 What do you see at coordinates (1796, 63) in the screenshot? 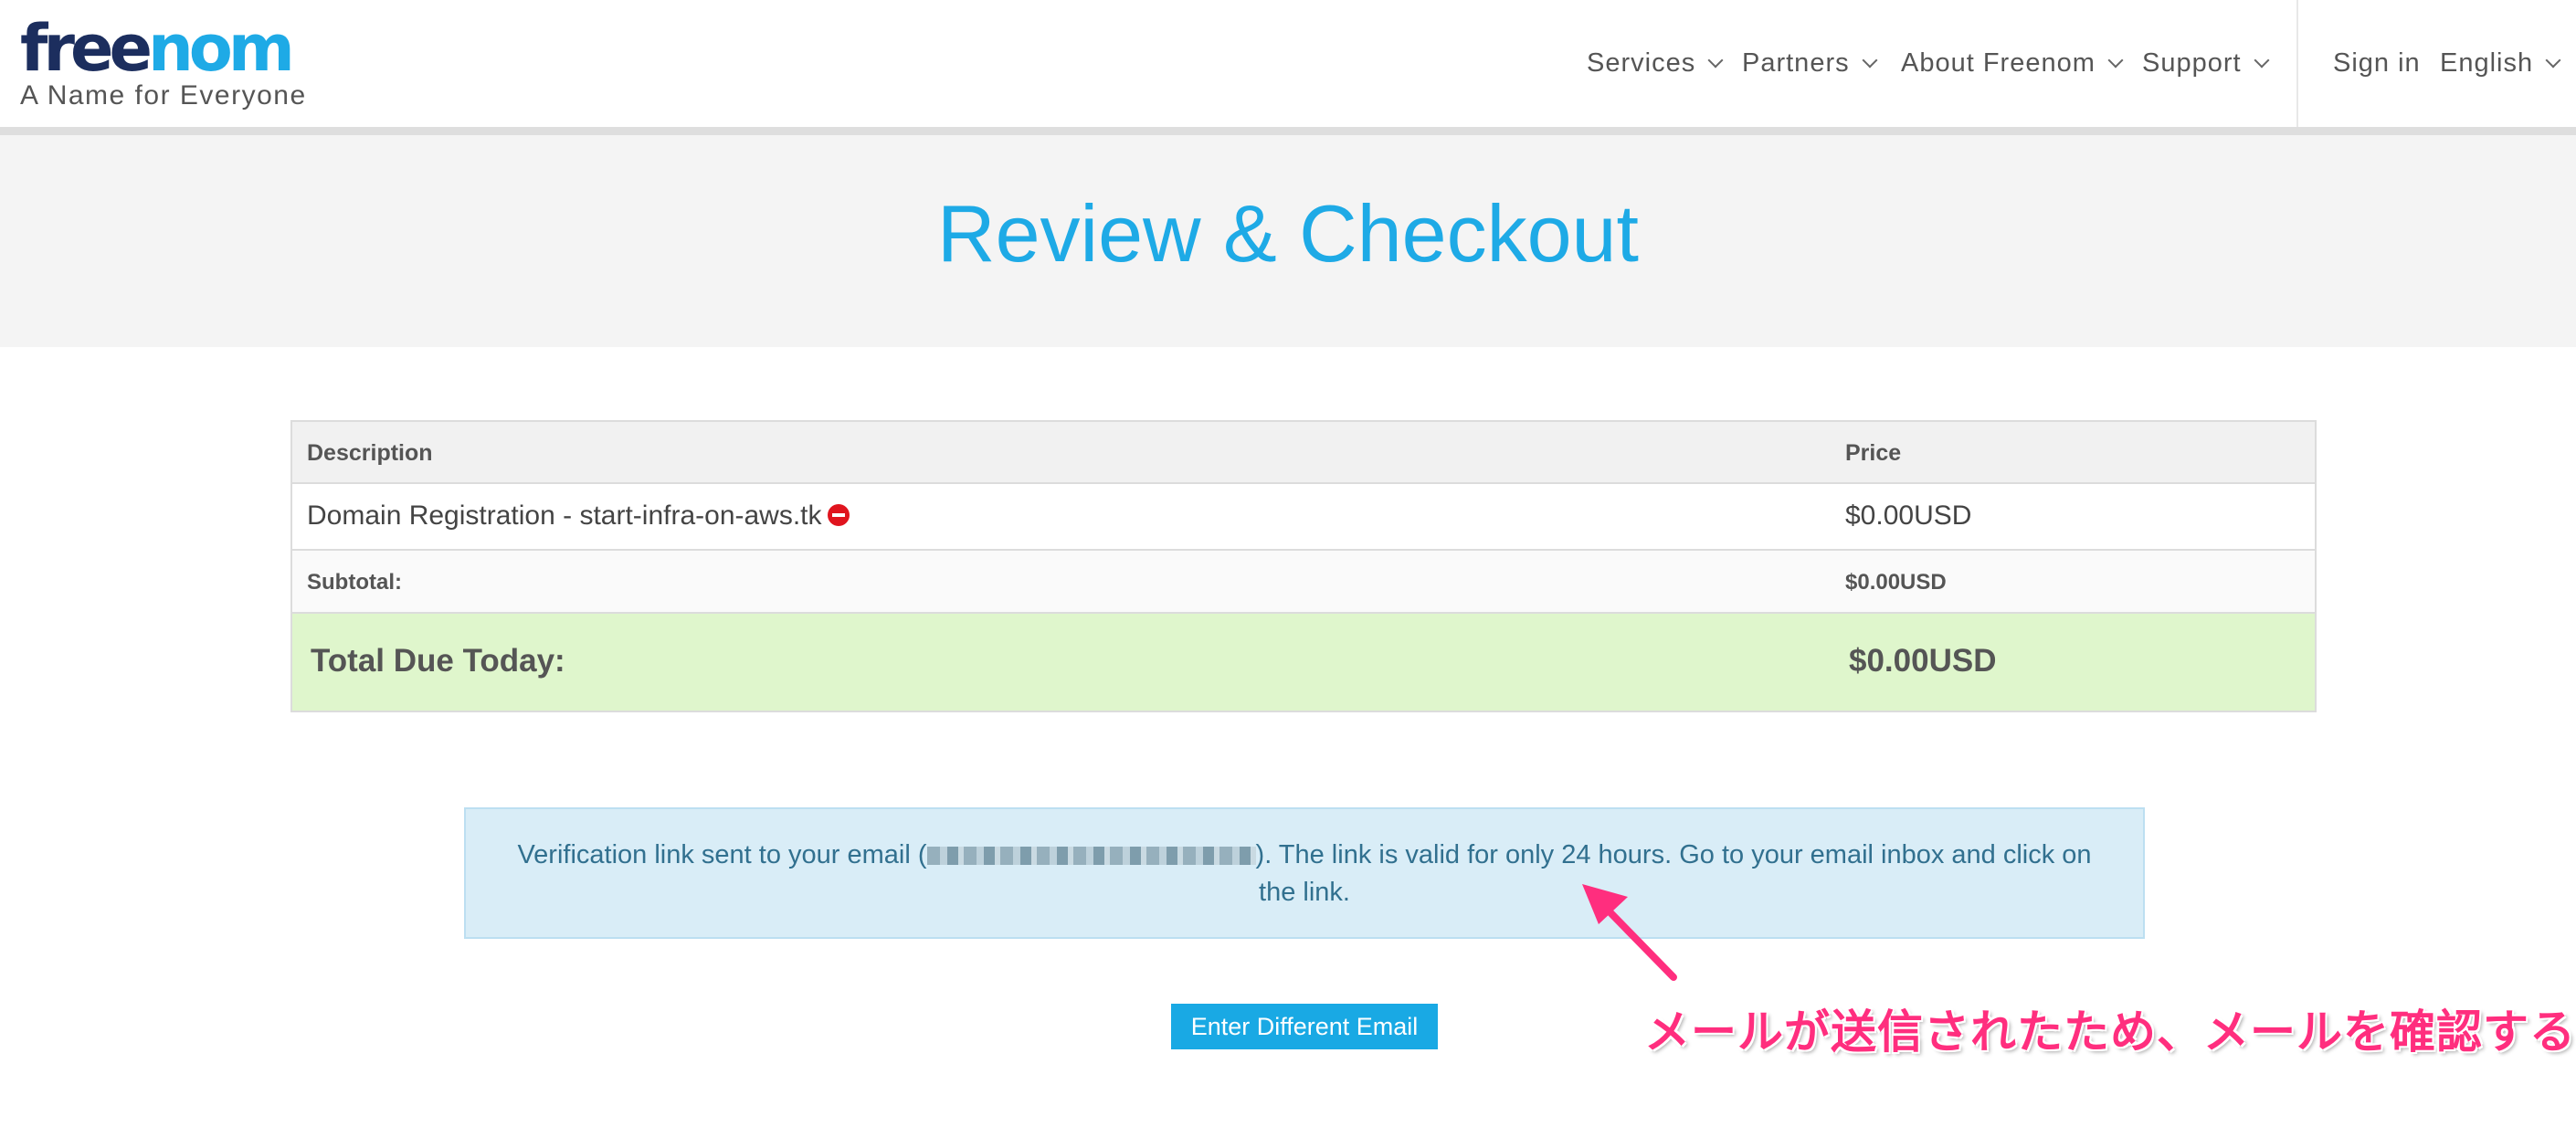
I see `nav-partners-label: Partners` at bounding box center [1796, 63].